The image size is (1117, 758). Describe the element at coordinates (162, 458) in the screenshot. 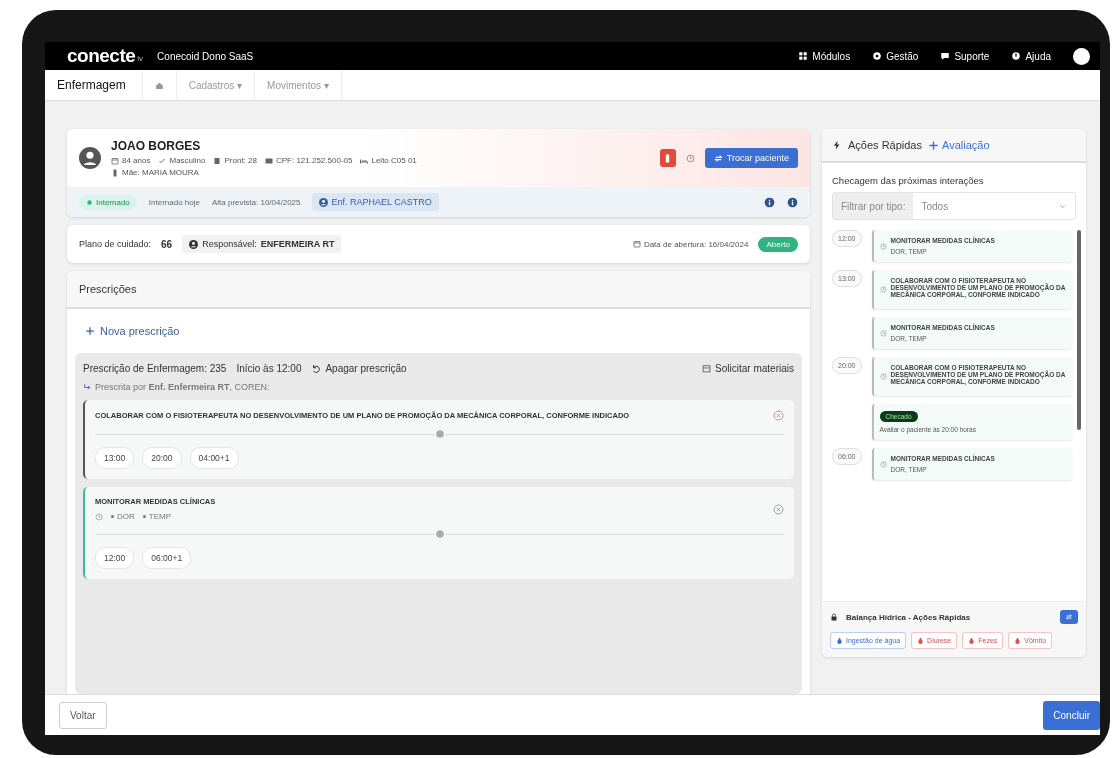

I see `time-chip: 20:00` at that location.